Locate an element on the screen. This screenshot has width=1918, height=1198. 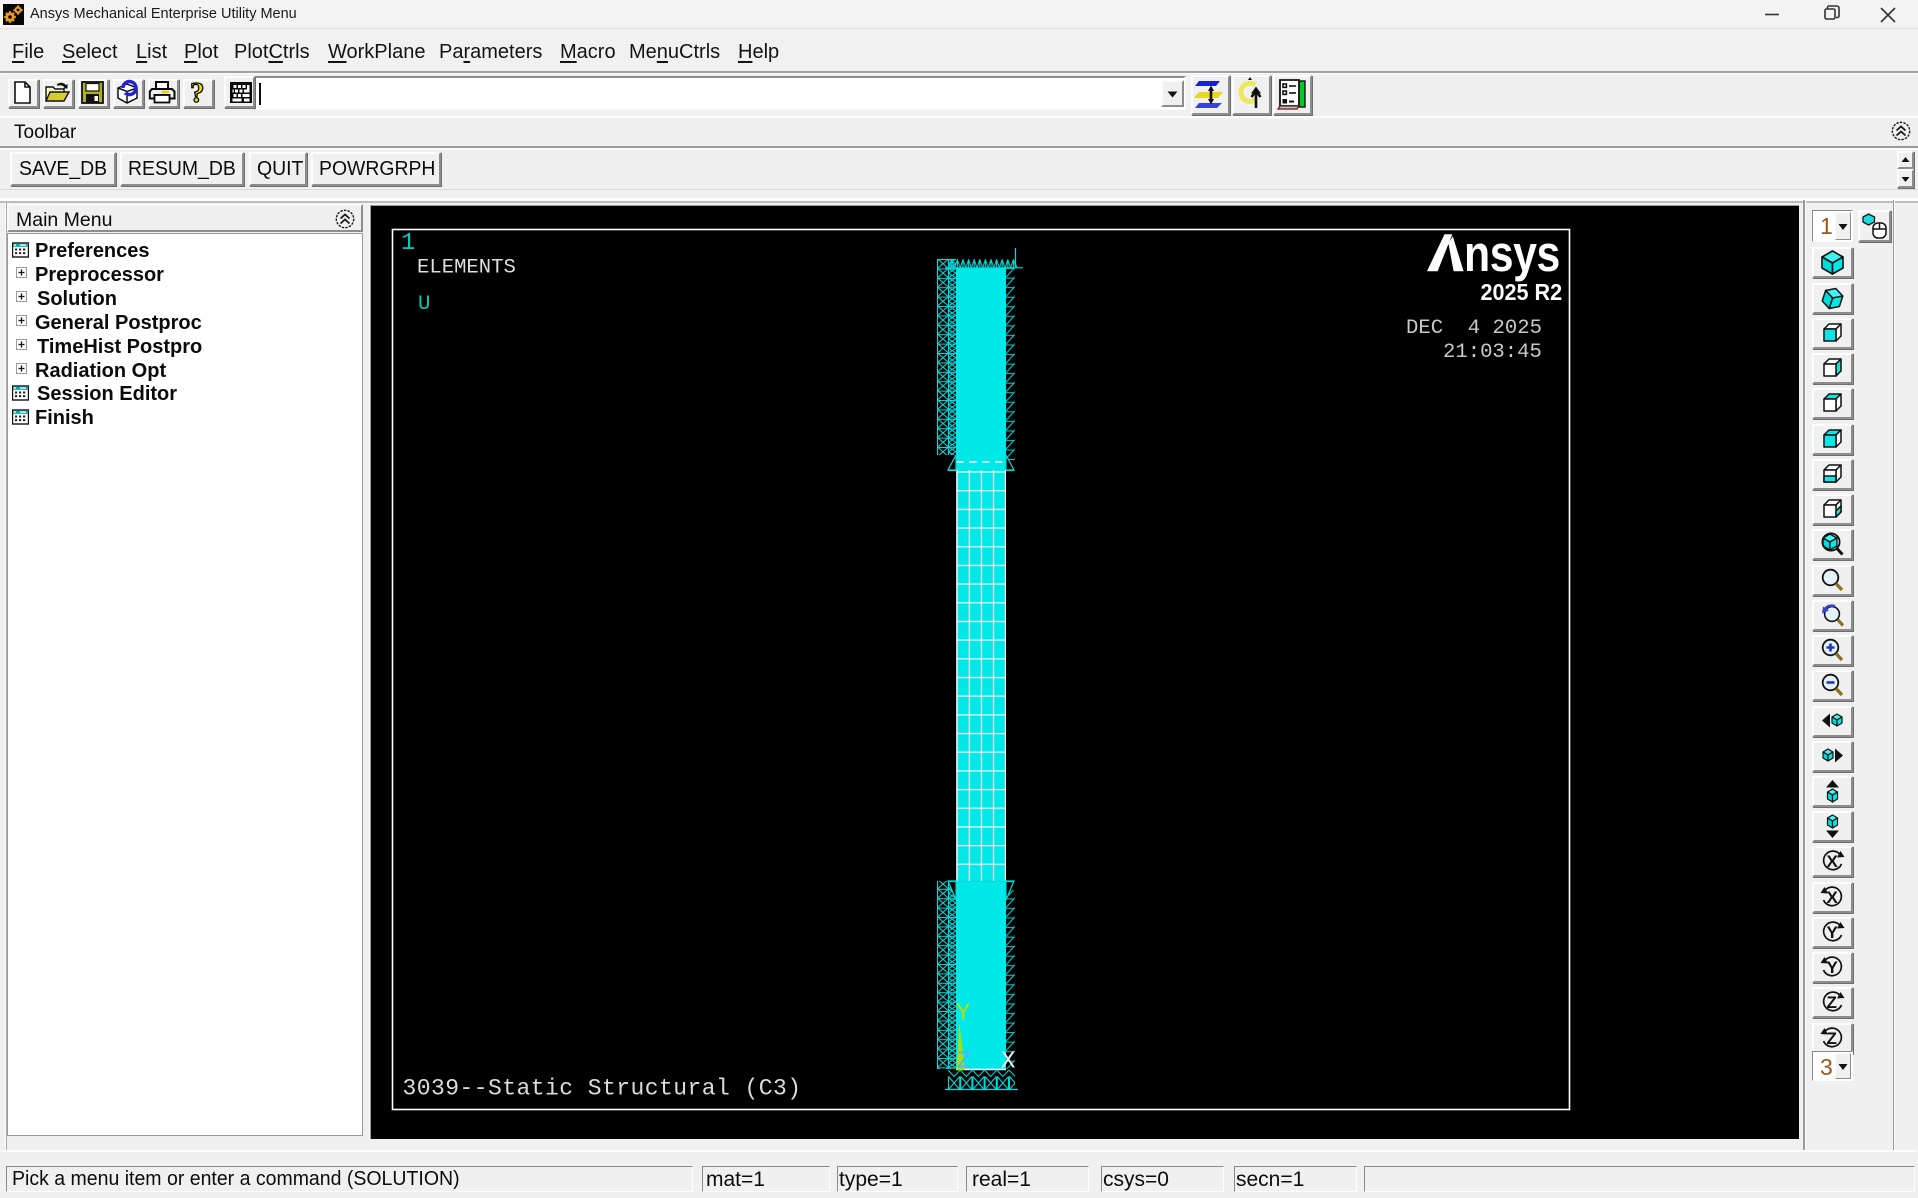
svg-text: DEC 4 2025 is located at coordinates (1474, 328).